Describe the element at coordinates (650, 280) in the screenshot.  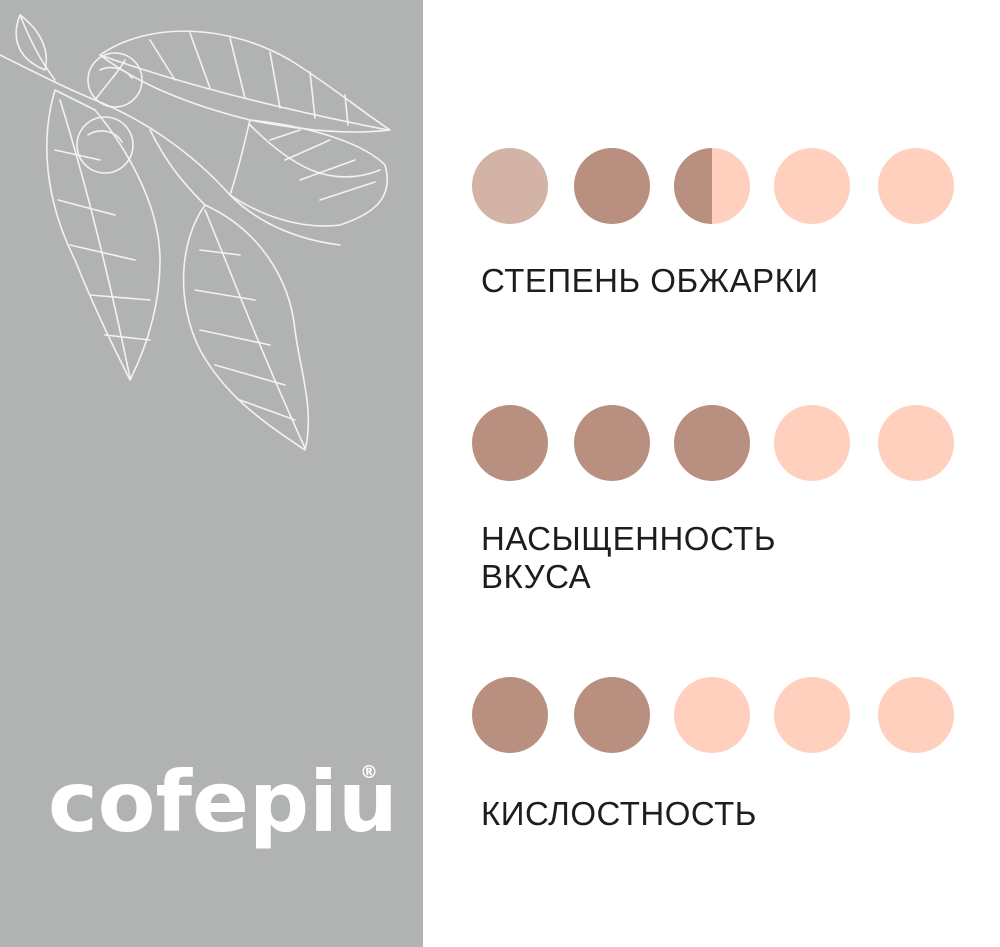
I see `roast-level-label: СТЕПЕНЬ ОБЖАРКИ` at that location.